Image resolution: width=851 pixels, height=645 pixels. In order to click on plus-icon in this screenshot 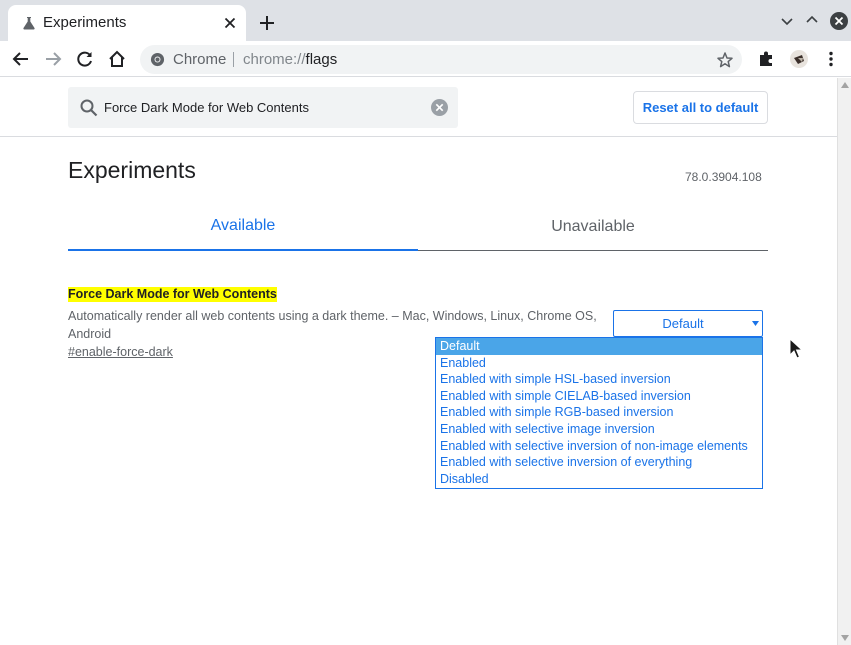, I will do `click(267, 23)`.